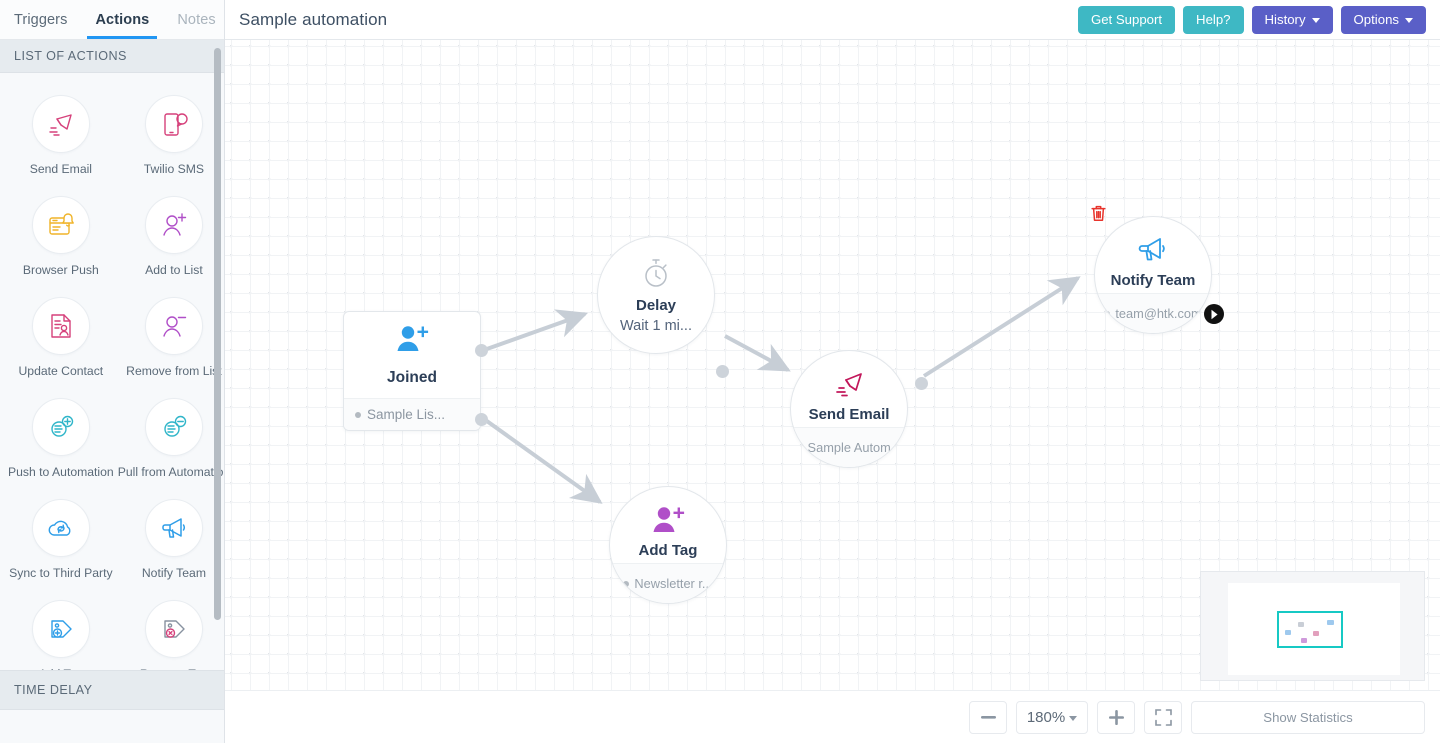  What do you see at coordinates (173, 427) in the screenshot?
I see `automation-minus-icon` at bounding box center [173, 427].